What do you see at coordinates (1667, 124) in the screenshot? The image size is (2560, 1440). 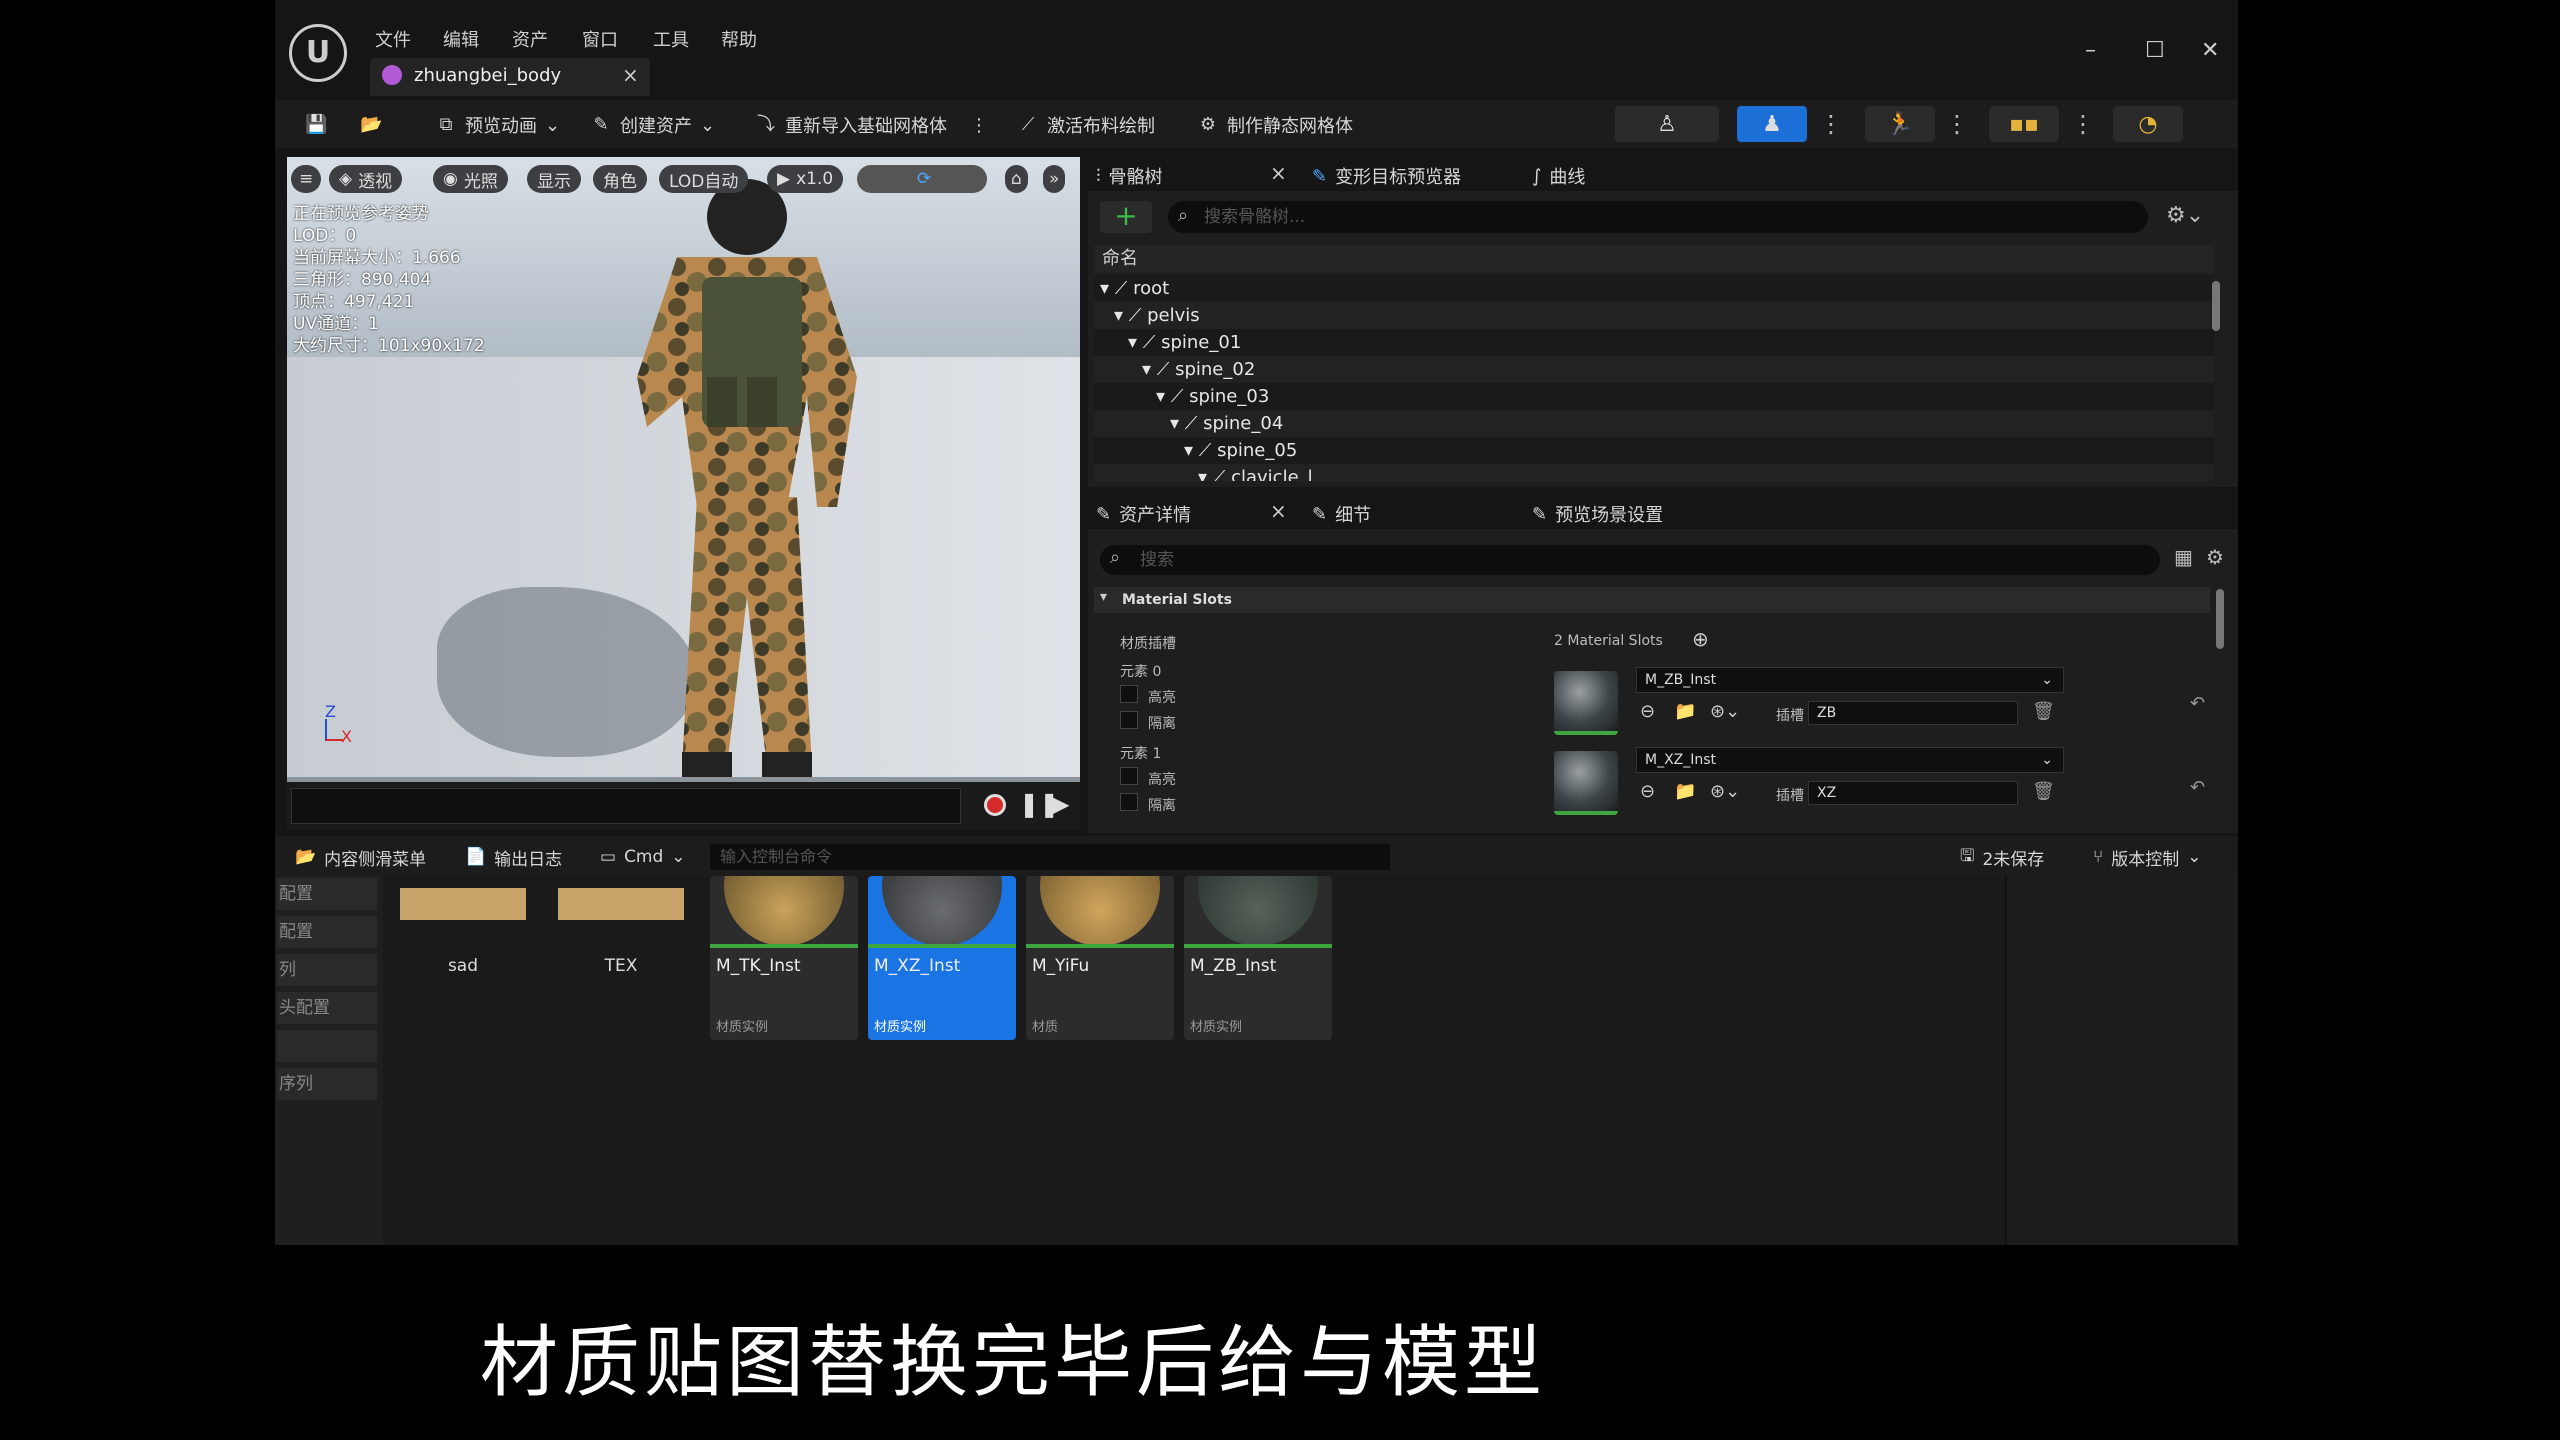 I see `skeleton-mode-button: ♙` at bounding box center [1667, 124].